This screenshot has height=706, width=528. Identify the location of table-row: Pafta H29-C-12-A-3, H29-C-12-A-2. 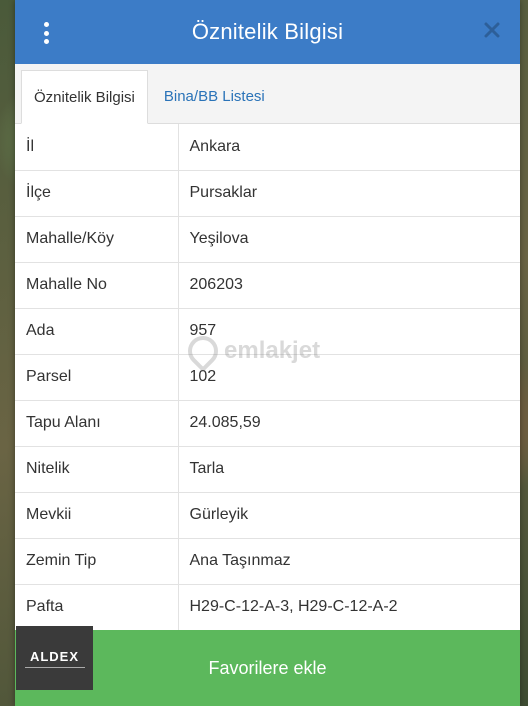
(267, 607).